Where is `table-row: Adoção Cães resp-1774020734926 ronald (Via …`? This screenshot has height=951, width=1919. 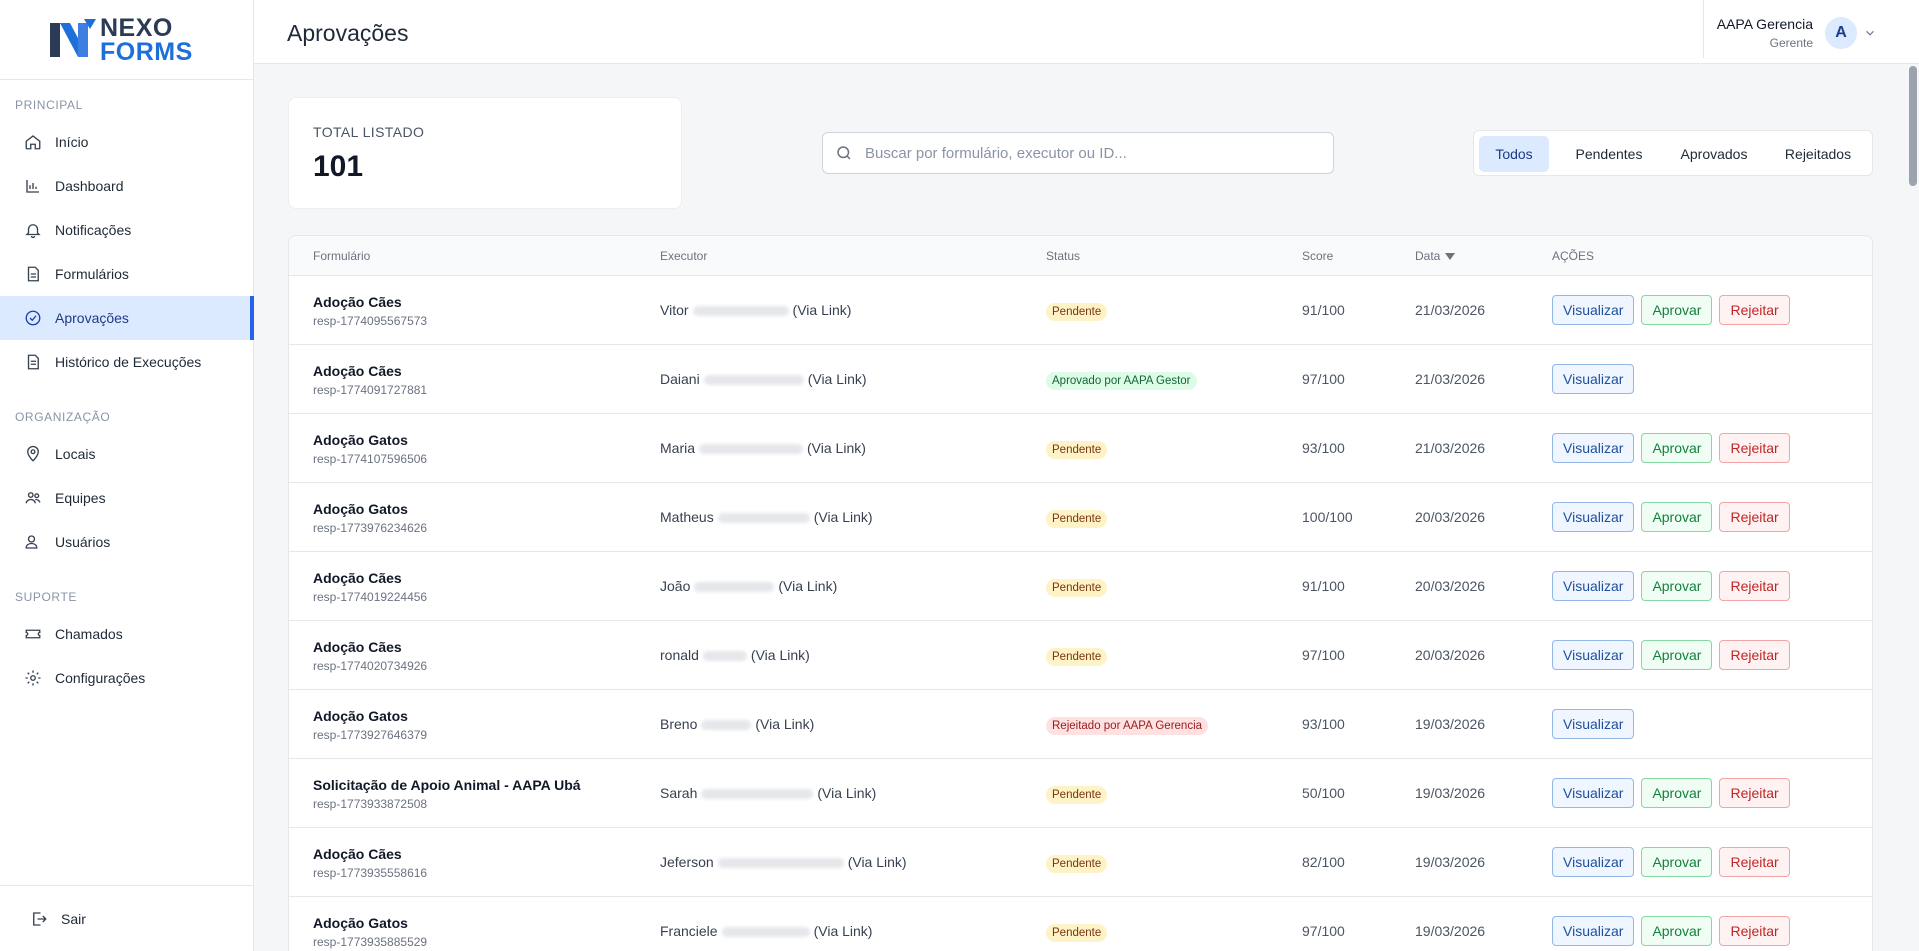 table-row: Adoção Cães resp-1774020734926 ronald (Via … is located at coordinates (1080, 655).